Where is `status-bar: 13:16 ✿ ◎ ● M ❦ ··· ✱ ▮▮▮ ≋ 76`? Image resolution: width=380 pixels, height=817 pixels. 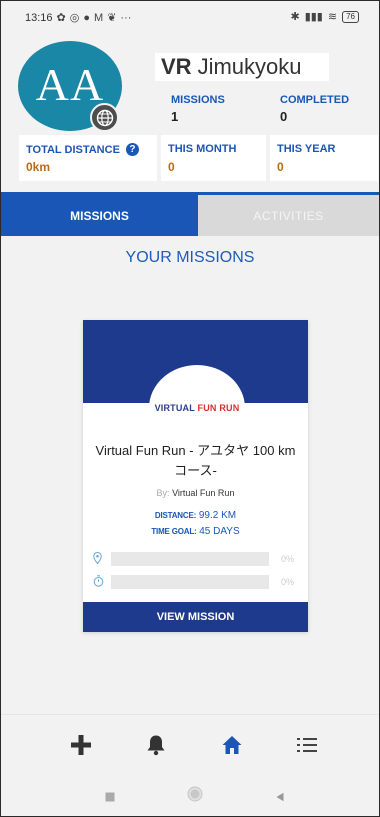
status-bar: 13:16 ✿ ◎ ● M ❦ ··· ✱ ▮▮▮ ≋ 76 is located at coordinates (190, 16).